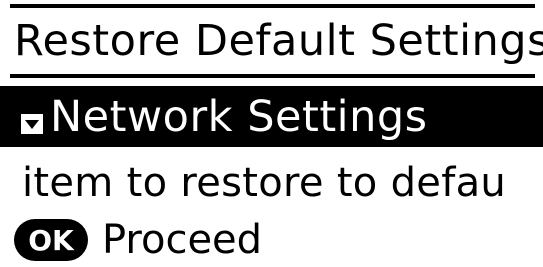 The image size is (543, 267). I want to click on selected-menu-item-label: Network Settings, so click(239, 116).